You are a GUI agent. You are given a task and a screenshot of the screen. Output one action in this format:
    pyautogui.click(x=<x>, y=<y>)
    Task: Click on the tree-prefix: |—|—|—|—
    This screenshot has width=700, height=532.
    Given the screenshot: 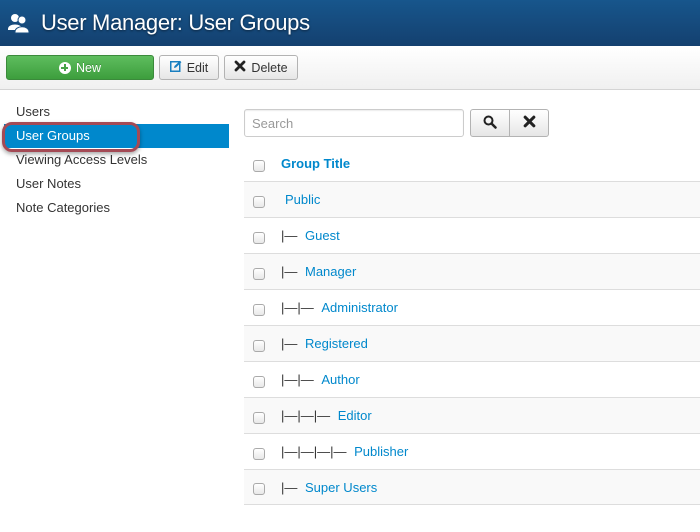 What is the action you would take?
    pyautogui.click(x=316, y=451)
    